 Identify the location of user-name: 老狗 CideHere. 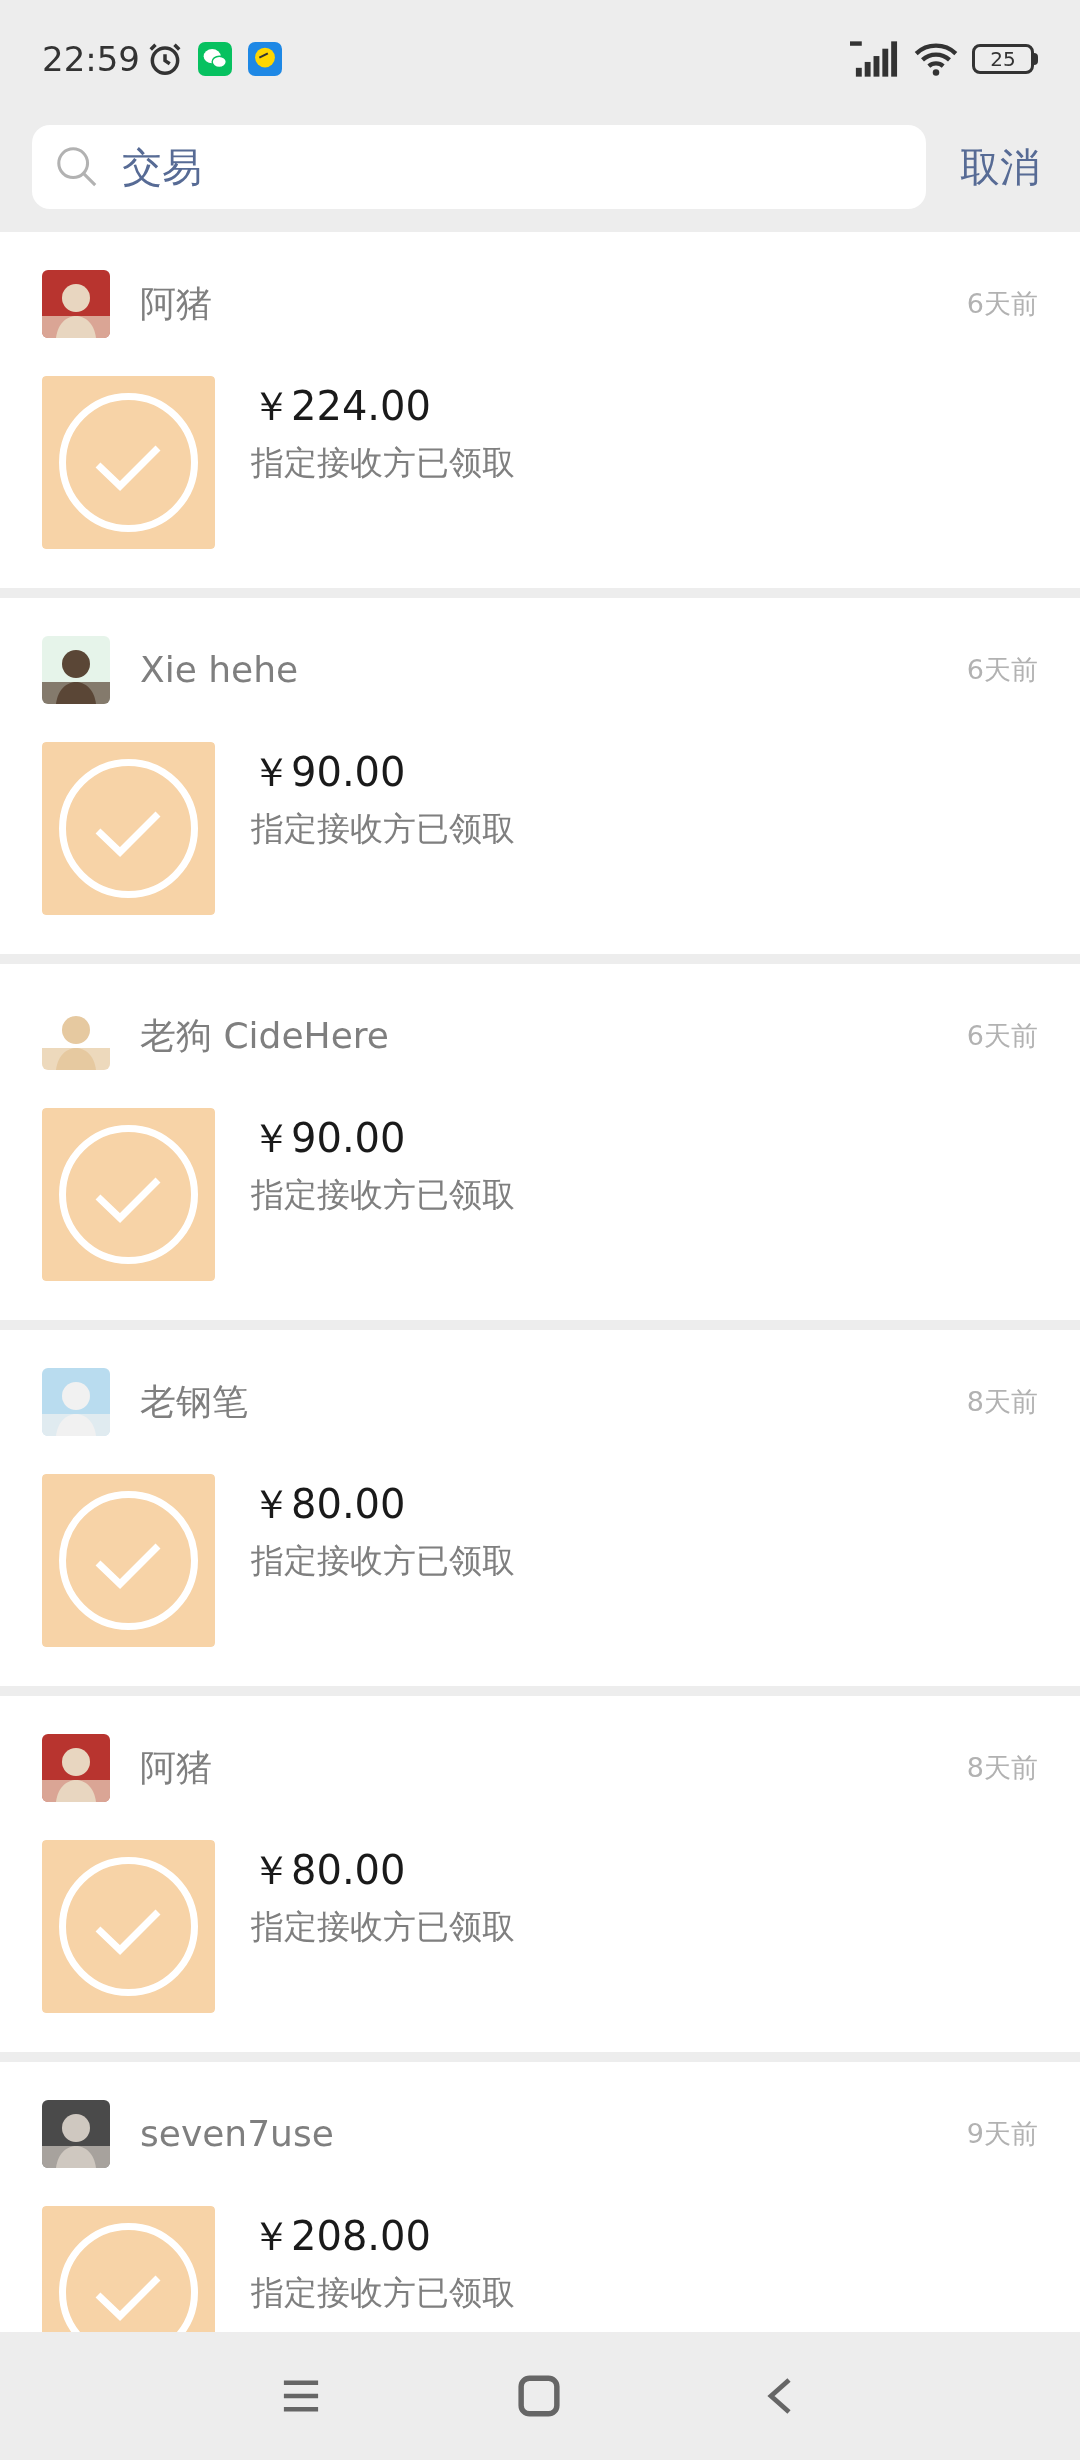
(264, 1036).